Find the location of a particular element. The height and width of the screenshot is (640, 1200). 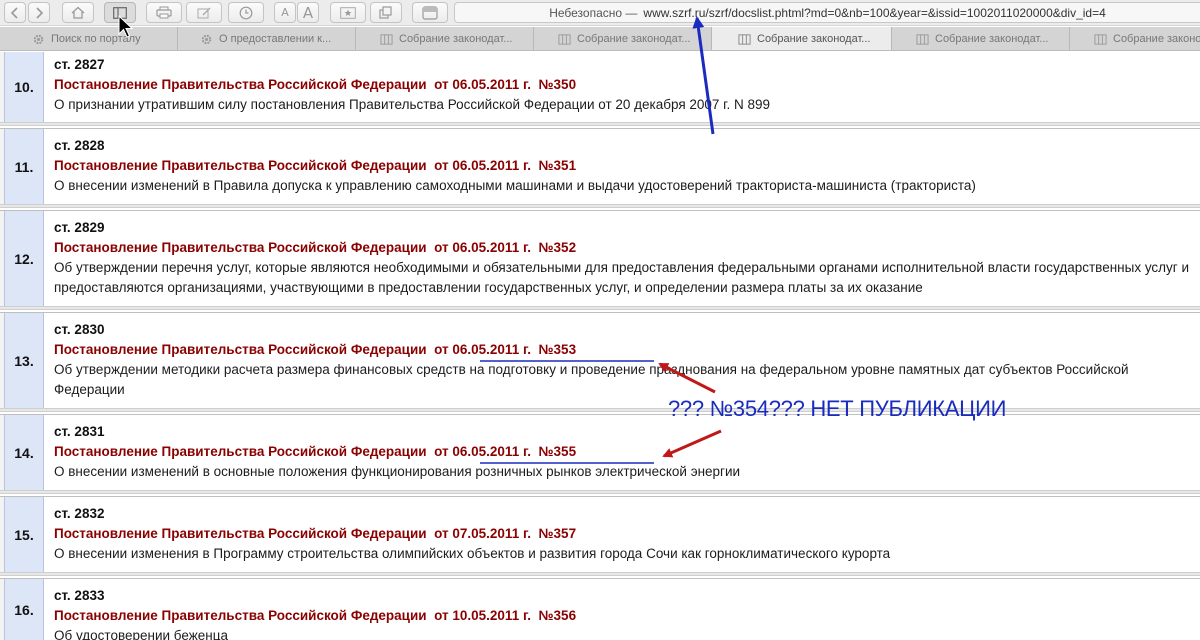

row-number: 12. is located at coordinates (24, 258).